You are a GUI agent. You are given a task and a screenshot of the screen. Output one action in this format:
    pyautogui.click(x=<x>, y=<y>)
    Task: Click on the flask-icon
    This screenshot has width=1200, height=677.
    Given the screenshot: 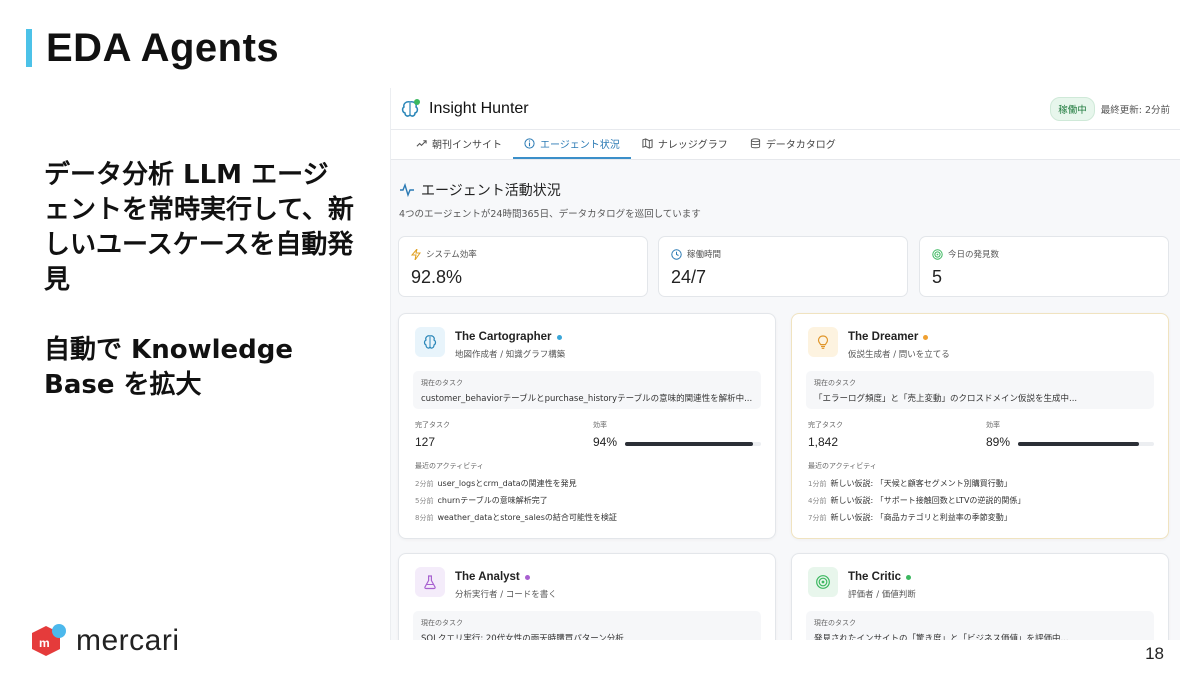 What is the action you would take?
    pyautogui.click(x=430, y=582)
    